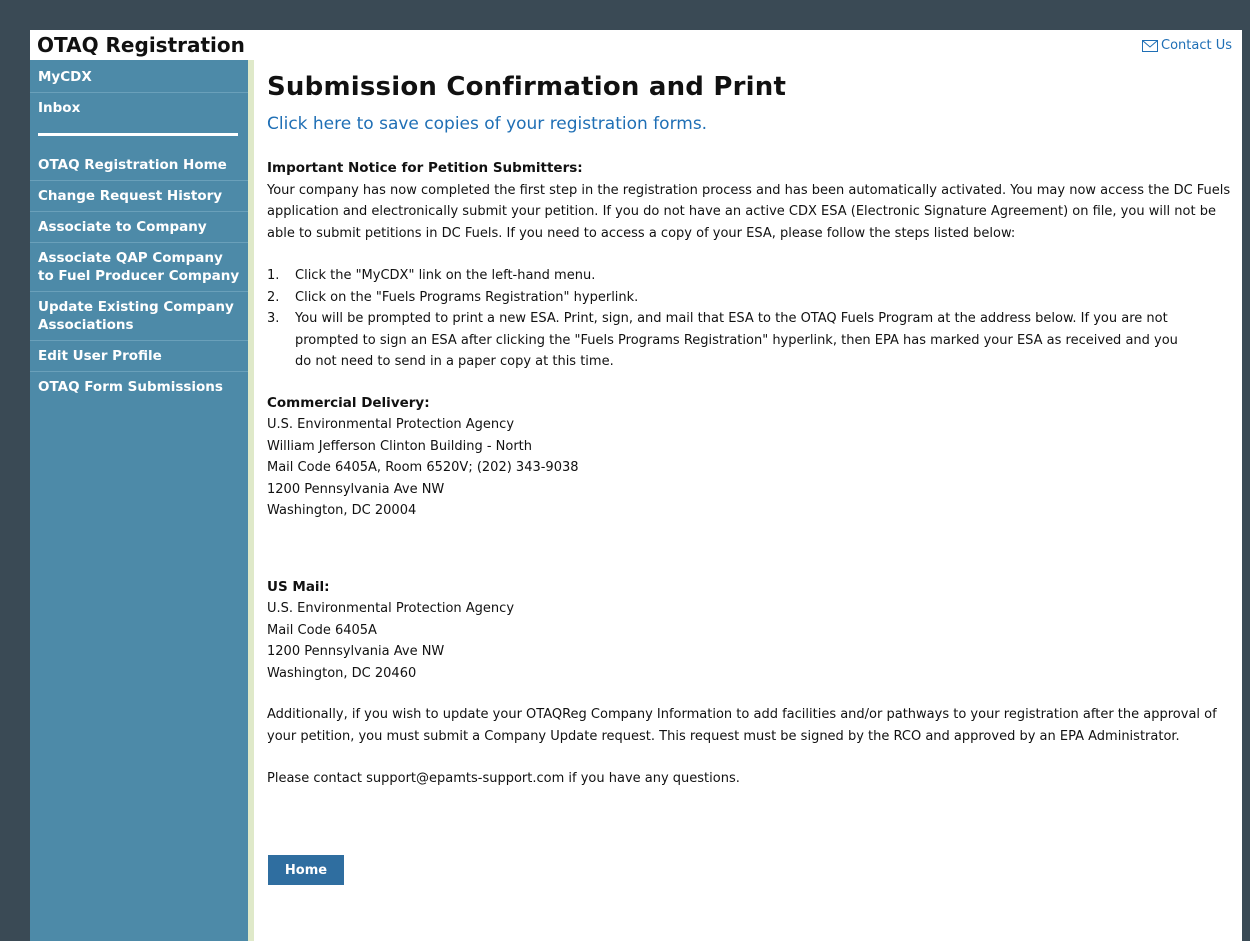 This screenshot has height=941, width=1250. What do you see at coordinates (342, 510) in the screenshot?
I see `address-line: Washington, DC 20004` at bounding box center [342, 510].